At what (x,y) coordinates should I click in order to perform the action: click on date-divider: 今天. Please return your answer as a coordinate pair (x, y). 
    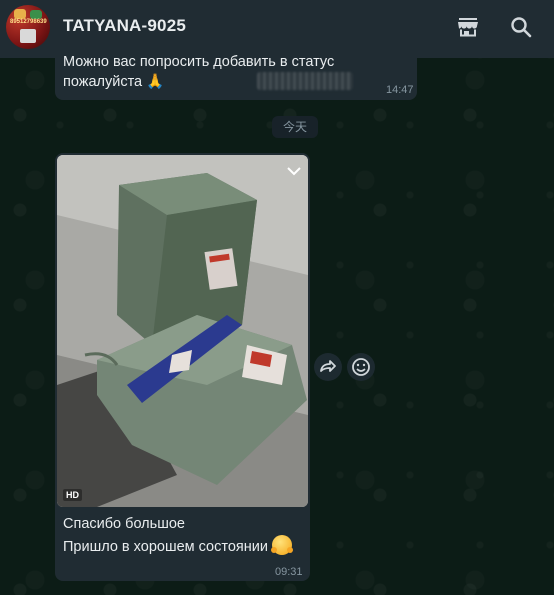
    Looking at the image, I should click on (295, 127).